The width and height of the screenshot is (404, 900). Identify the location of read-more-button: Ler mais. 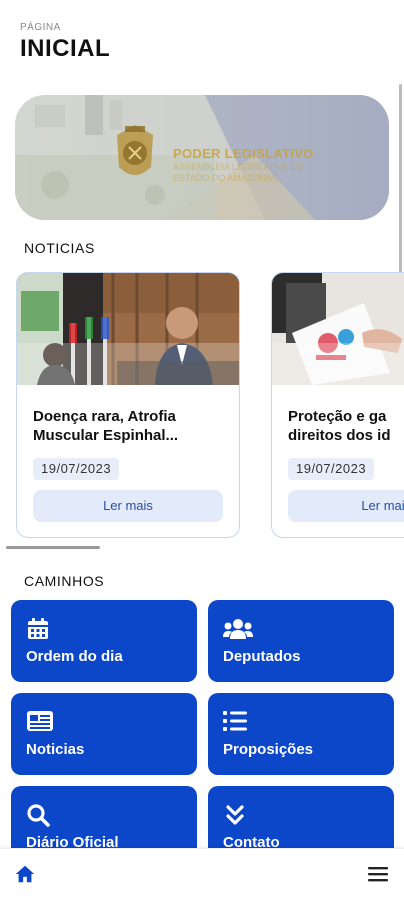
(128, 506).